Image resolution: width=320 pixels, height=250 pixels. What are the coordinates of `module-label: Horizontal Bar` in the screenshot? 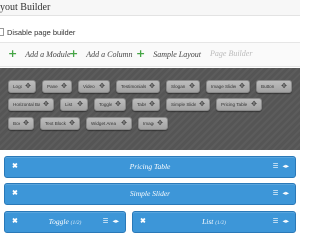 It's located at (27, 104).